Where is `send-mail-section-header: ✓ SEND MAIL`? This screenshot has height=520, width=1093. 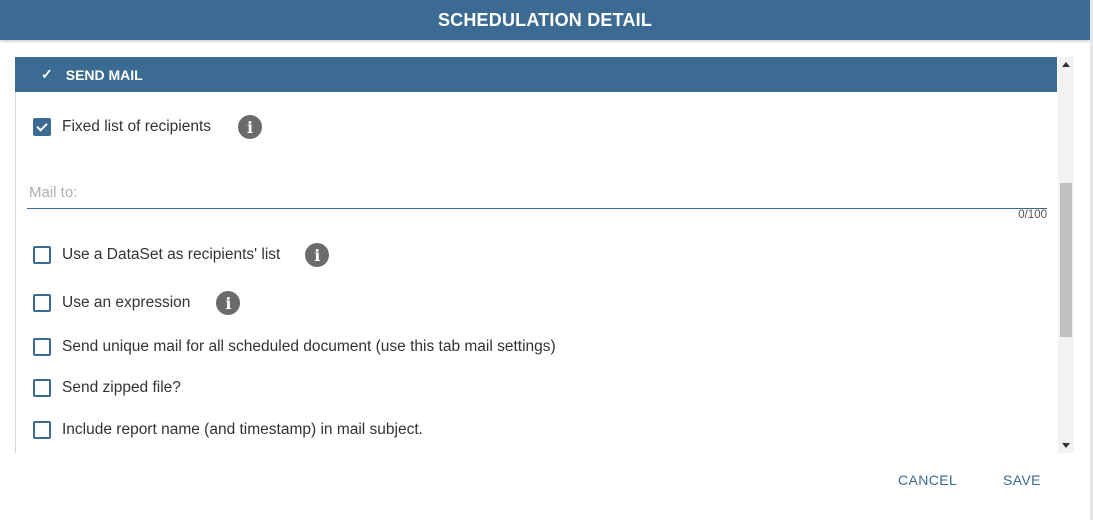 send-mail-section-header: ✓ SEND MAIL is located at coordinates (536, 74).